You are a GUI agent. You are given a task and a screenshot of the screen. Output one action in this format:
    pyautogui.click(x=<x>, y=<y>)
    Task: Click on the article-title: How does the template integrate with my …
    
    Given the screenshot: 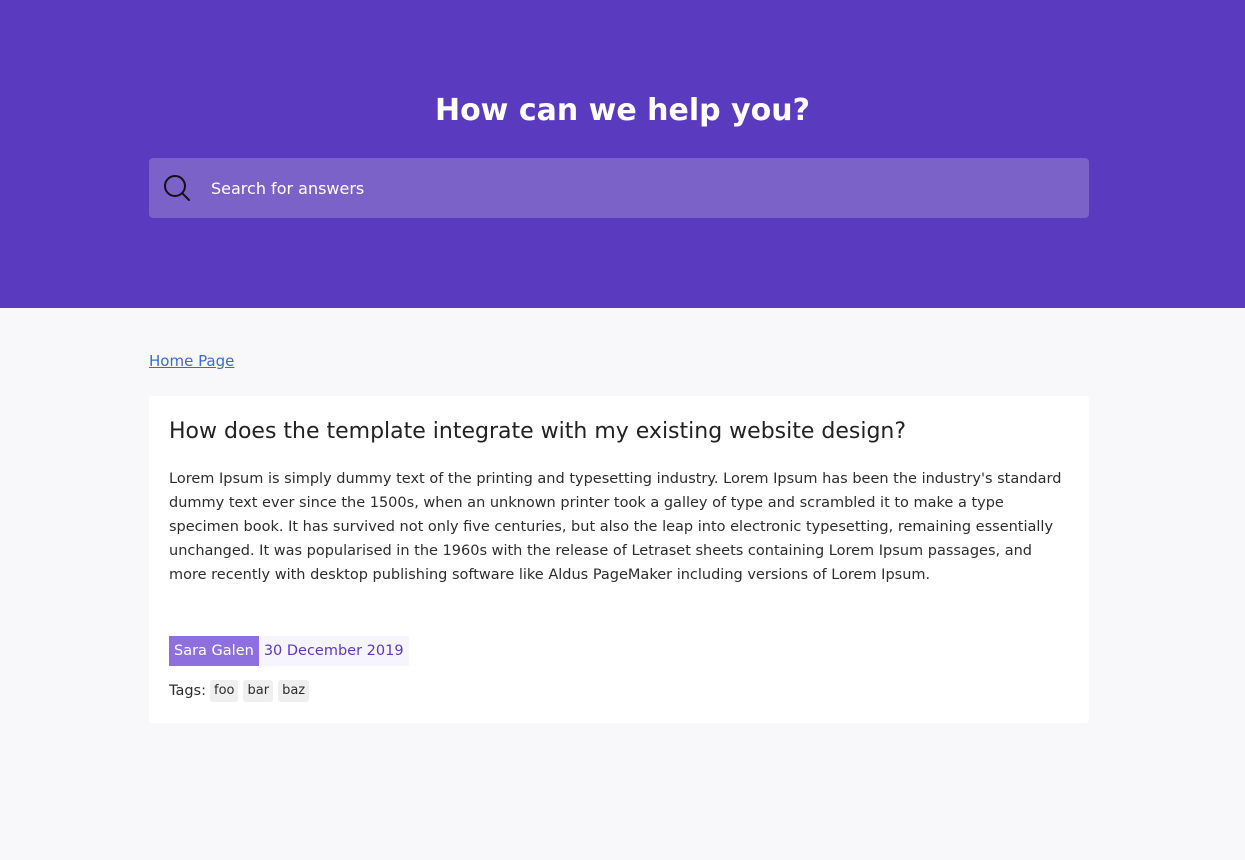 What is the action you would take?
    pyautogui.click(x=538, y=431)
    